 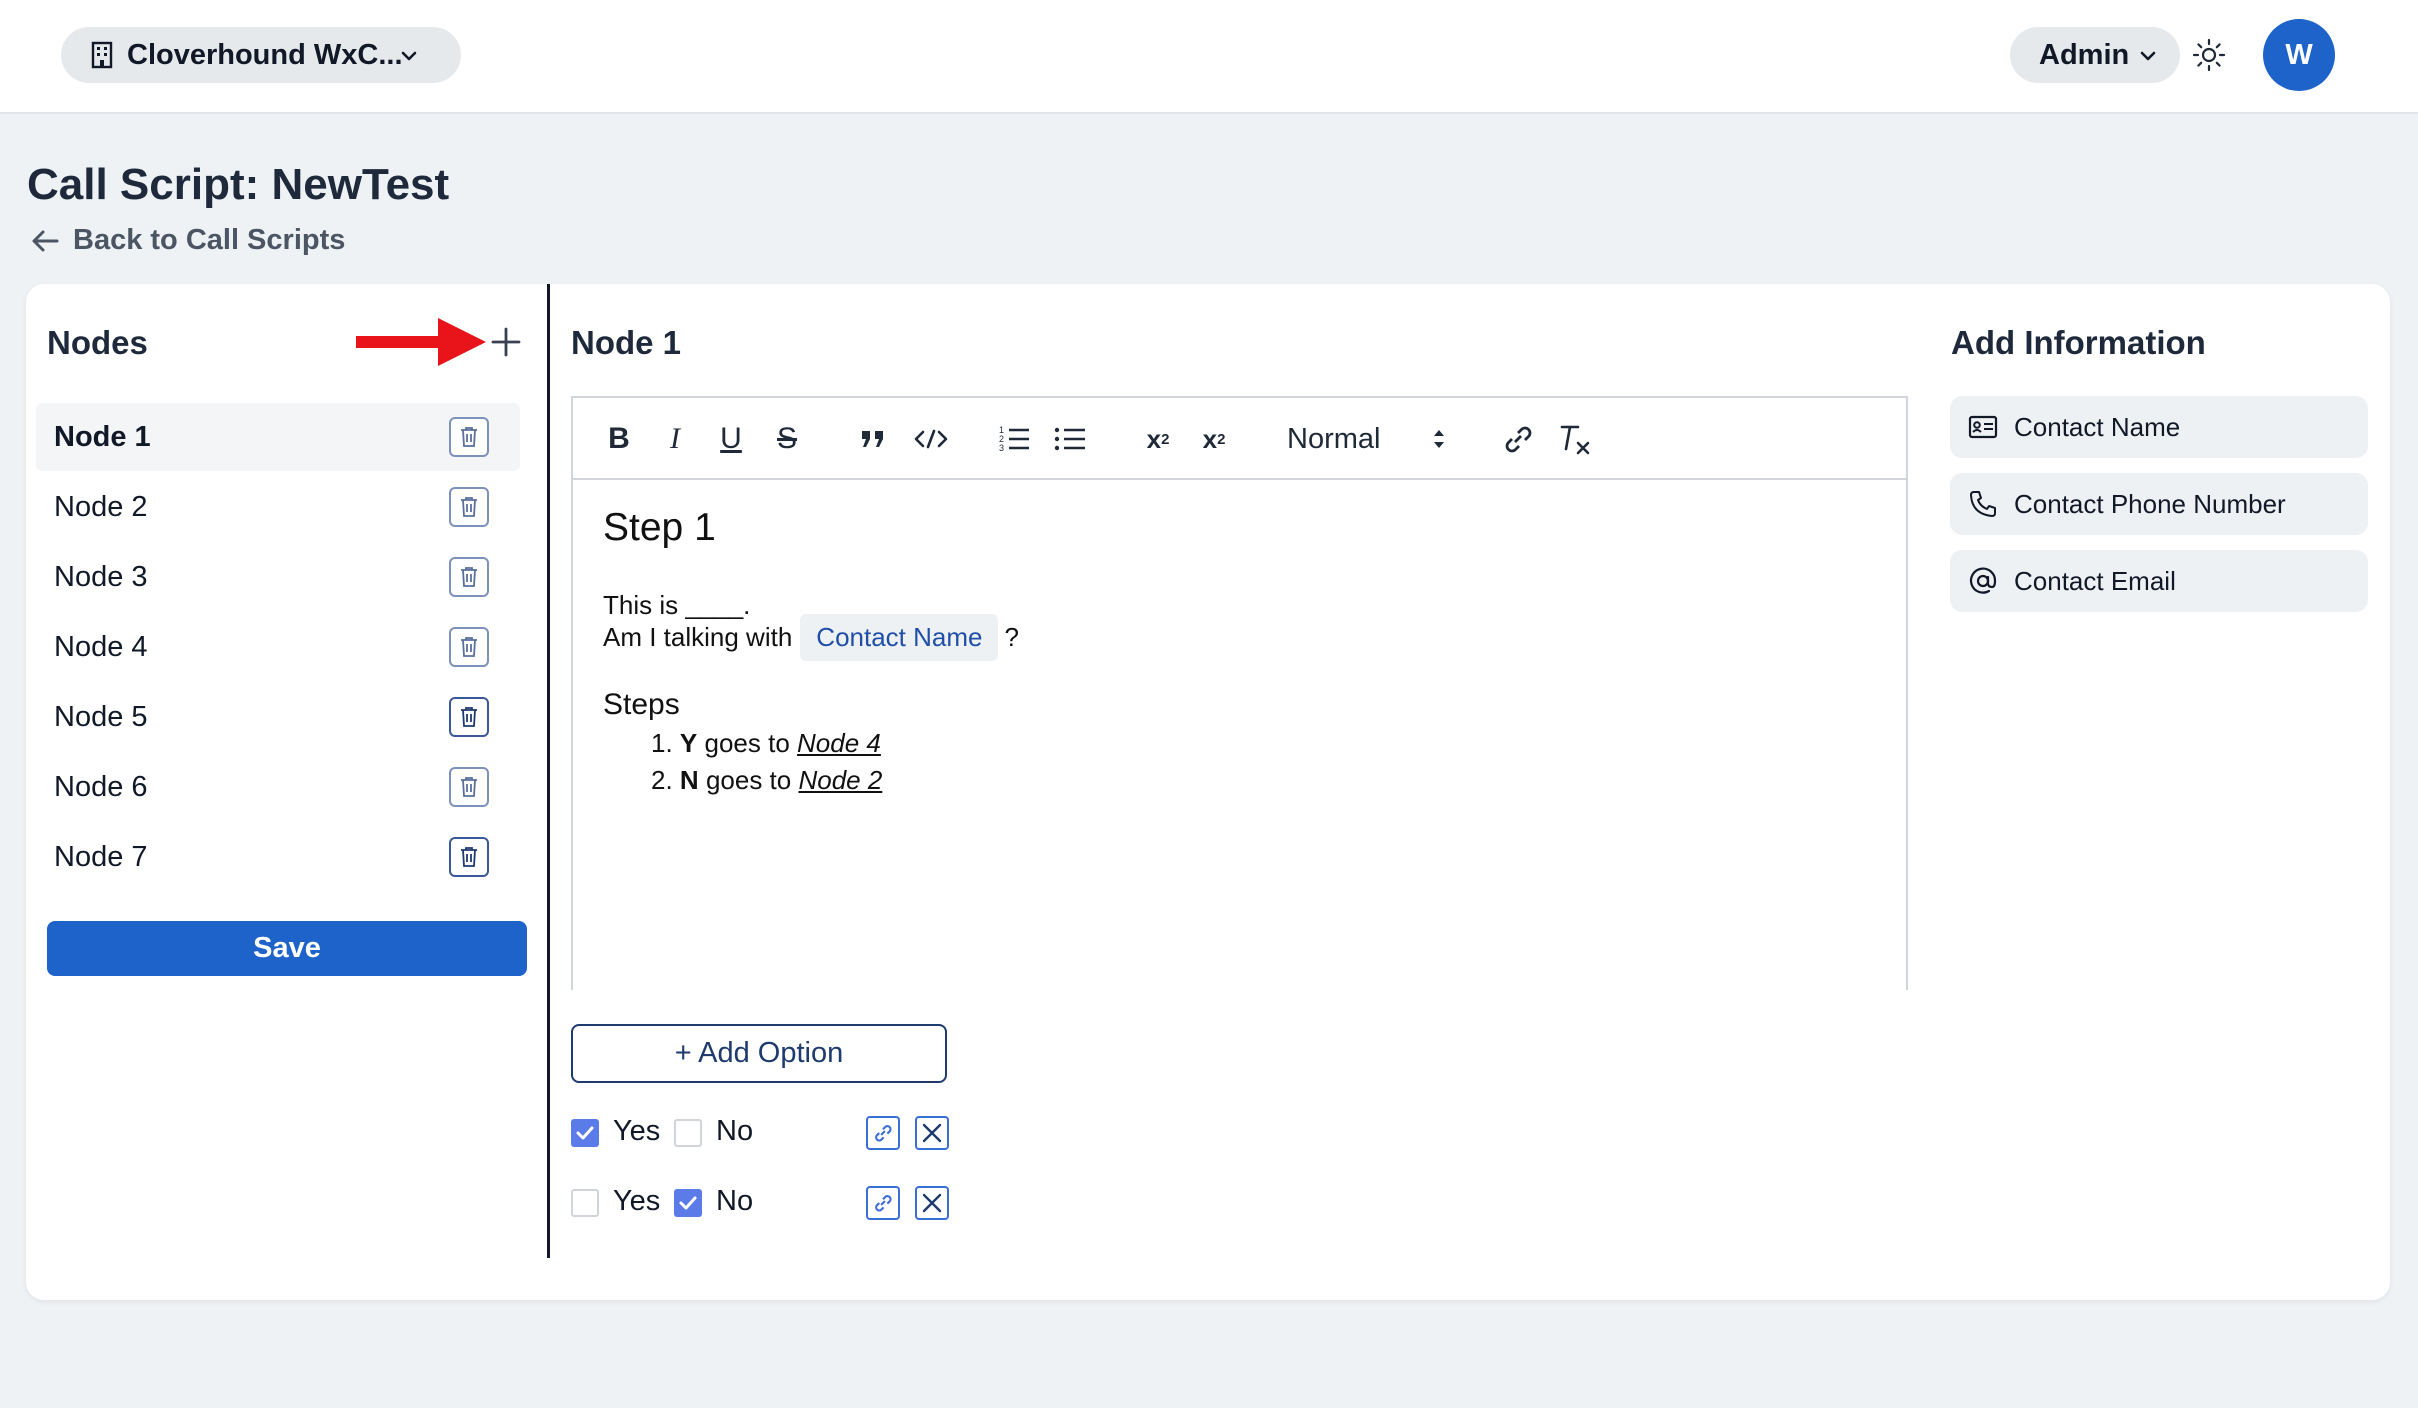 I want to click on building-icon, so click(x=102, y=55).